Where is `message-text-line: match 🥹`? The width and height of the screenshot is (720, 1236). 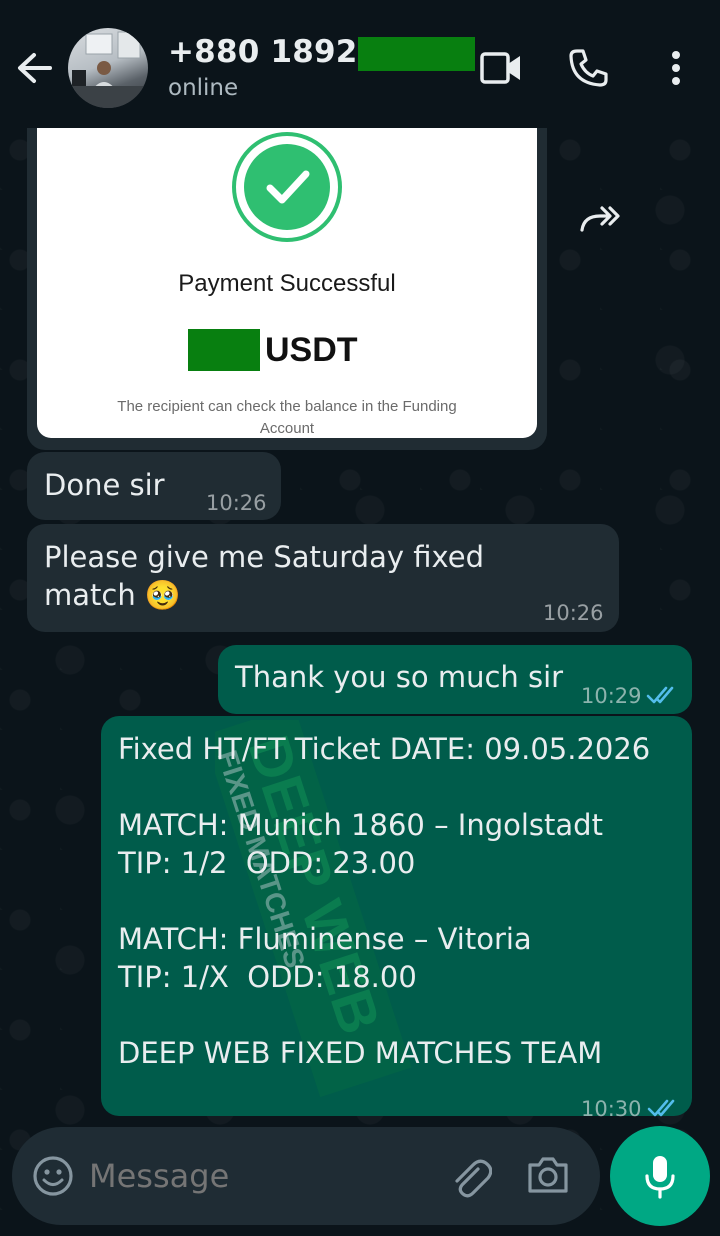 message-text-line: match 🥹 is located at coordinates (113, 595).